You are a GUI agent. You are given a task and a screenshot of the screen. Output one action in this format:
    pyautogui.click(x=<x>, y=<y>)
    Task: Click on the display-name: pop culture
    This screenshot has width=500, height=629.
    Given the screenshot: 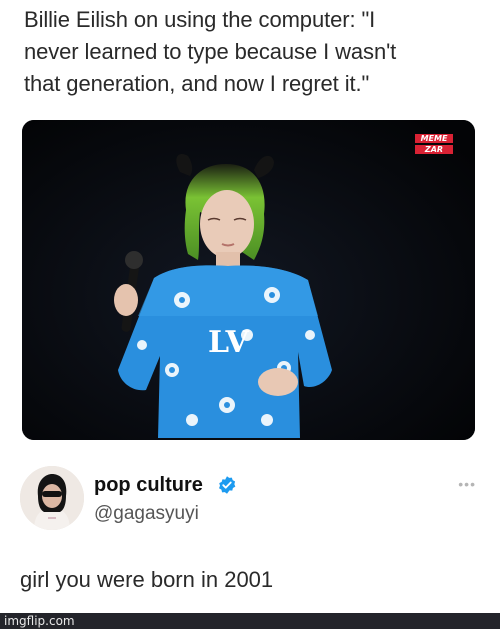 What is the action you would take?
    pyautogui.click(x=148, y=485)
    